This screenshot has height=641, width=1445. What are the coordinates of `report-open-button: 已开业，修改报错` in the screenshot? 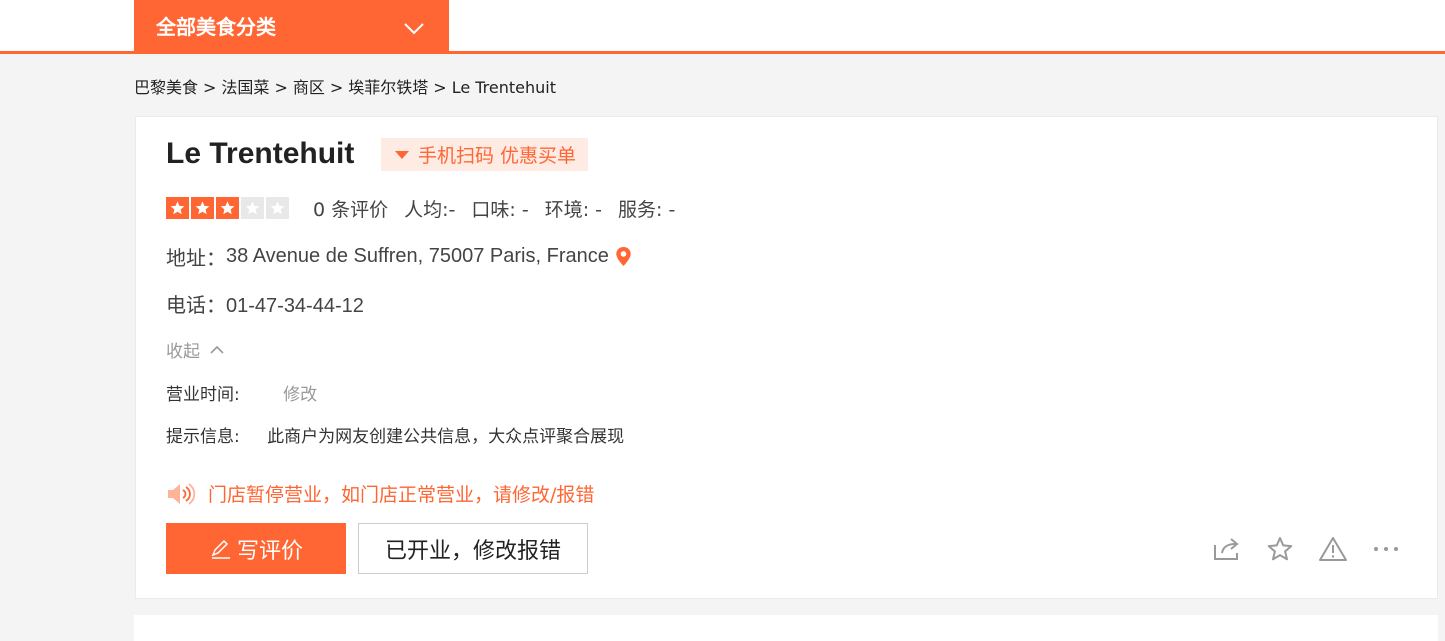 It's located at (473, 548).